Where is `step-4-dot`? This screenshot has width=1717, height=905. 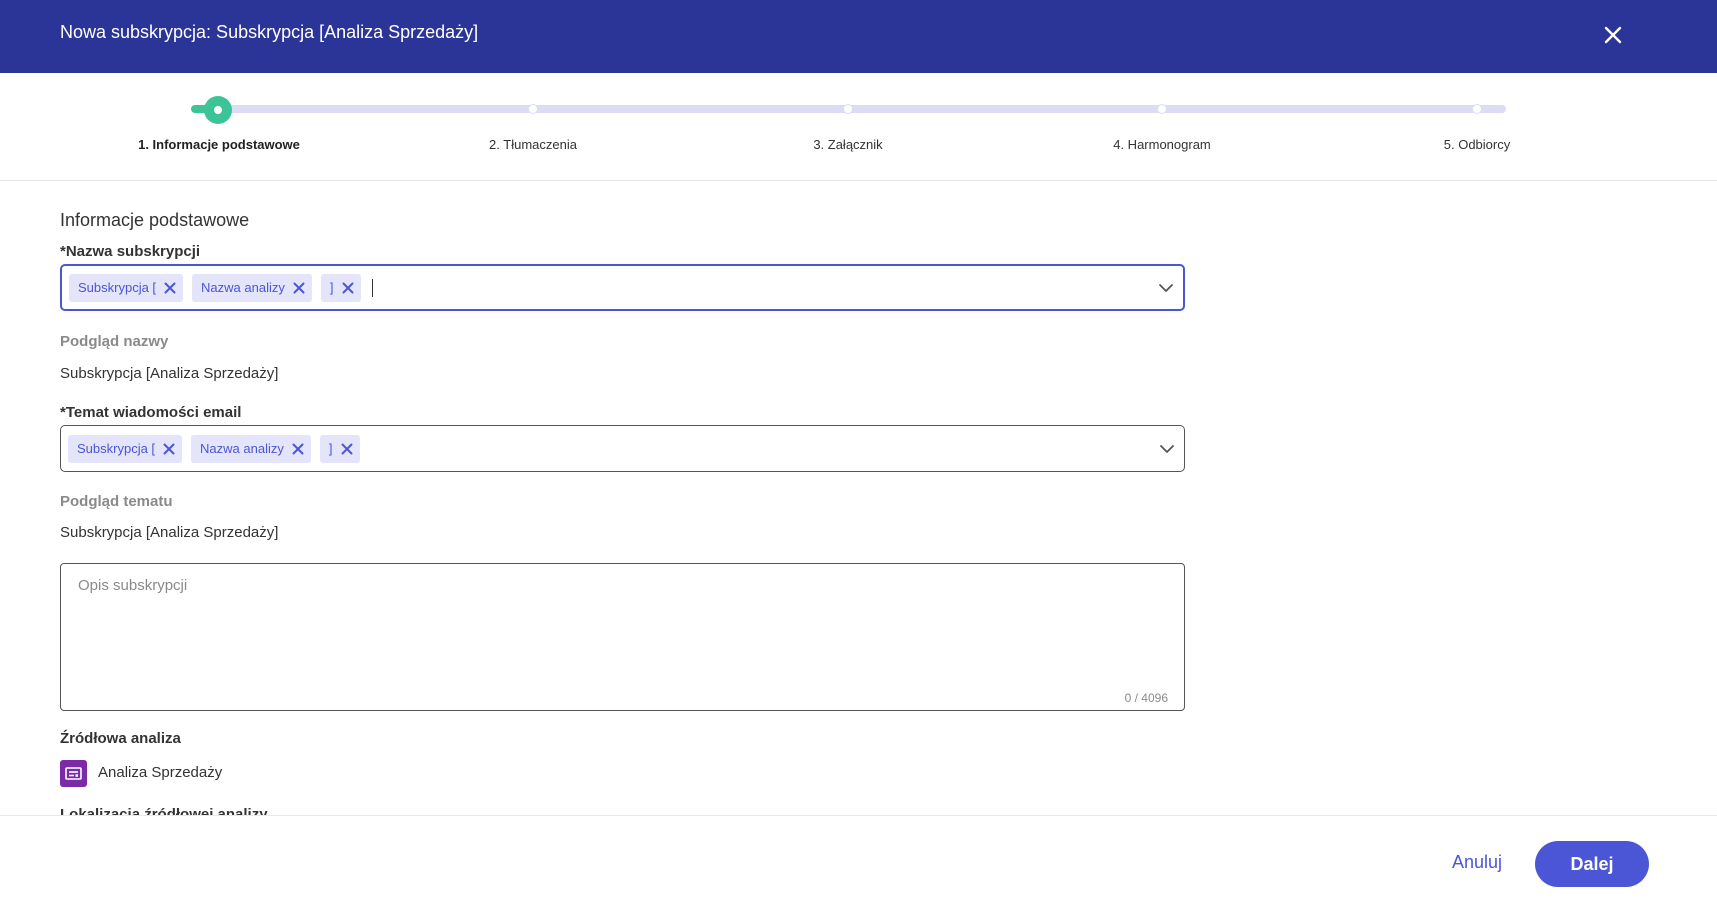
step-4-dot is located at coordinates (1162, 109).